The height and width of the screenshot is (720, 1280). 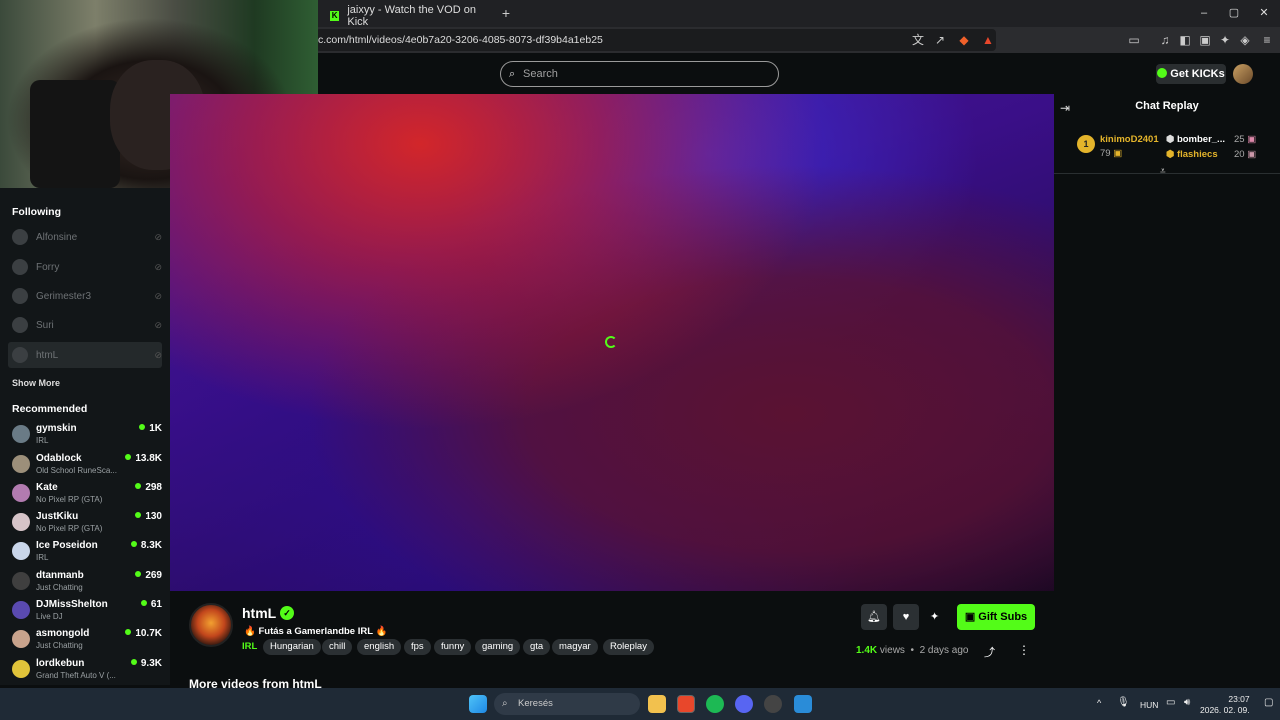 What do you see at coordinates (143, 633) in the screenshot?
I see `viewer-count: 10.7K` at bounding box center [143, 633].